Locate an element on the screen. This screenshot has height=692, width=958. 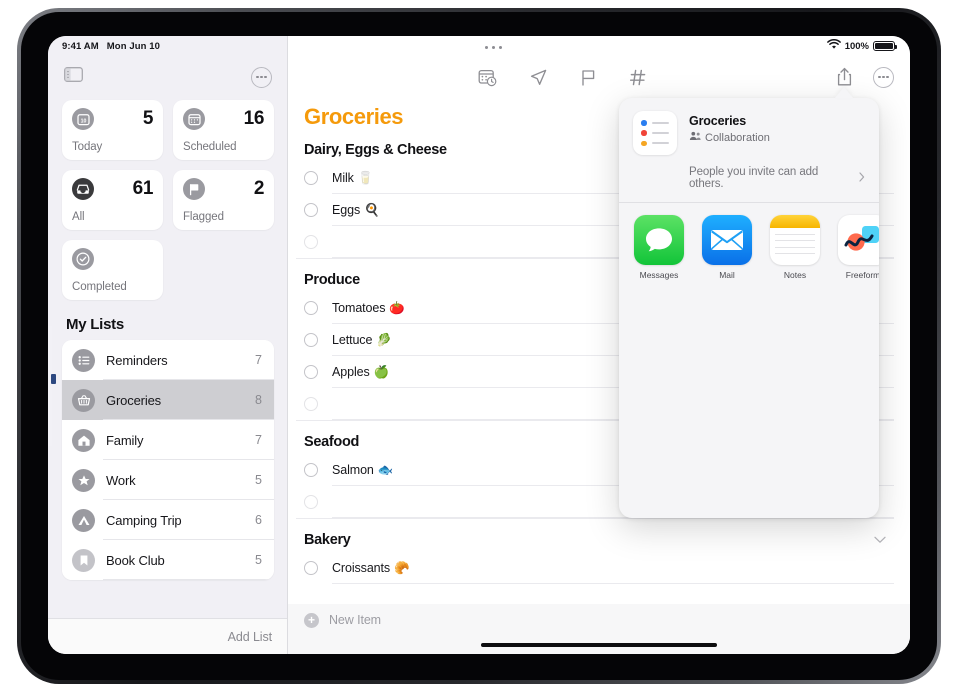
battery-percent-label: 100% is located at coordinates (856, 46).